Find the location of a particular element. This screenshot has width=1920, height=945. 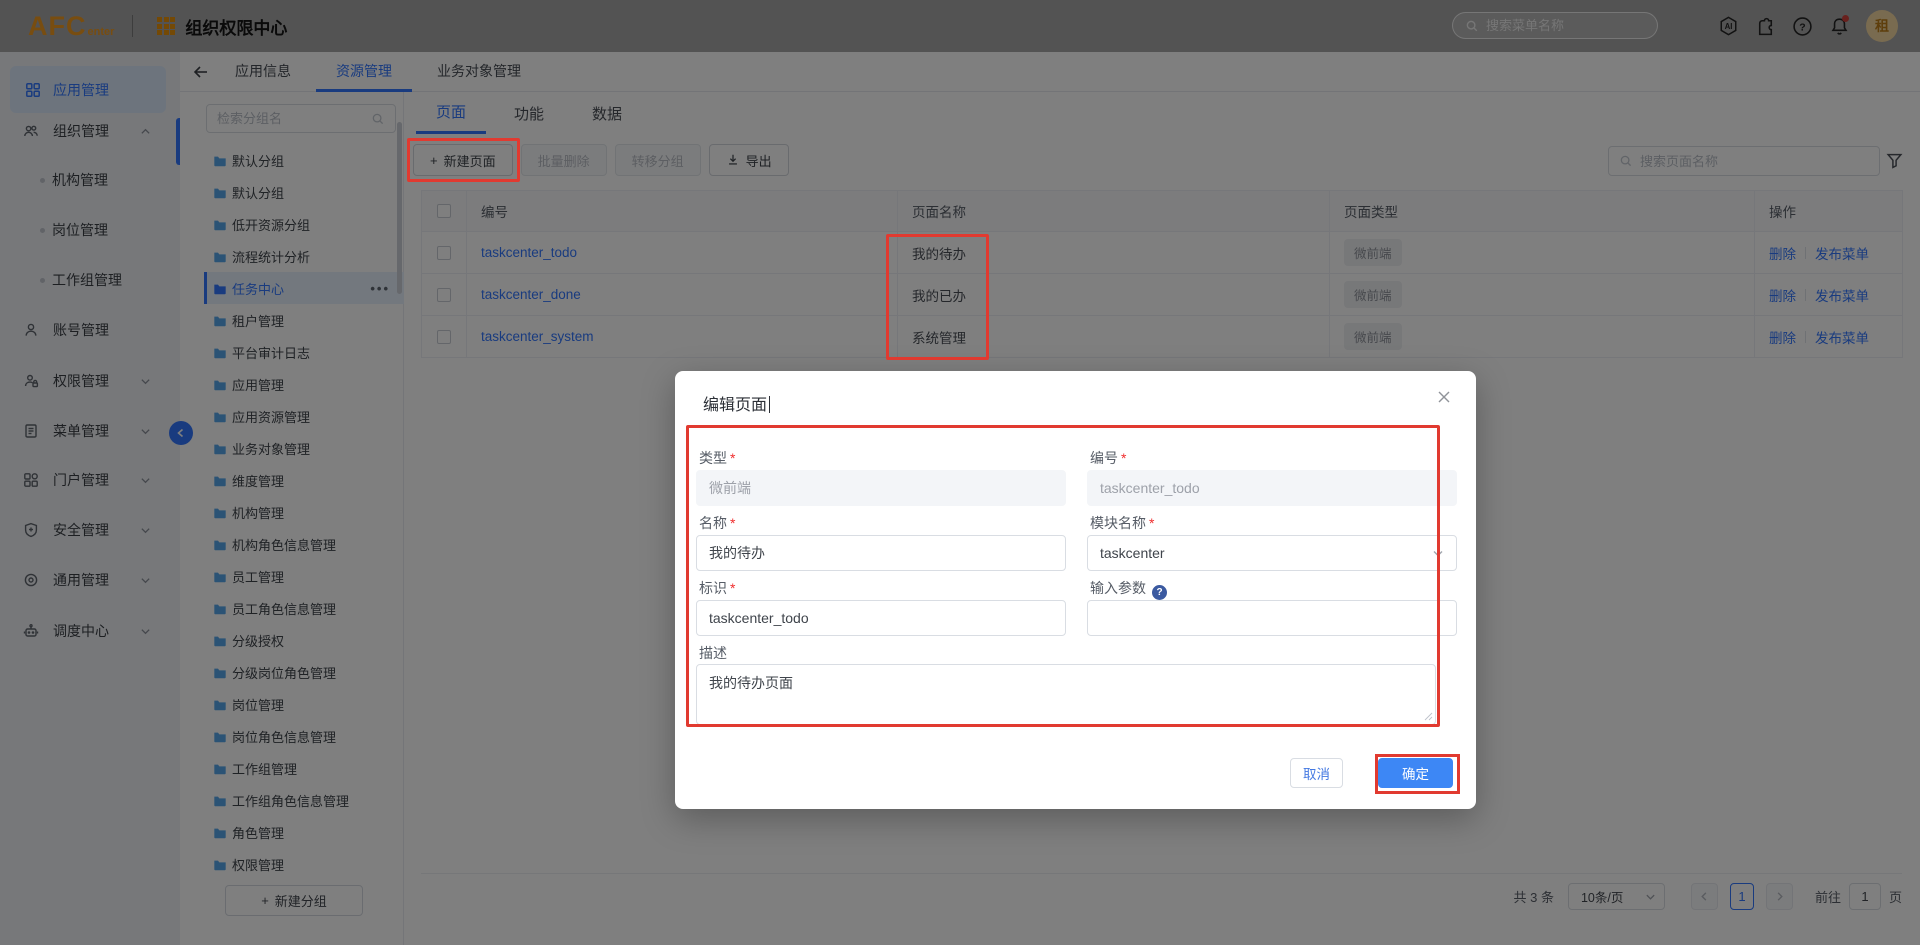

modal-title: 编辑页面 is located at coordinates (737, 403).